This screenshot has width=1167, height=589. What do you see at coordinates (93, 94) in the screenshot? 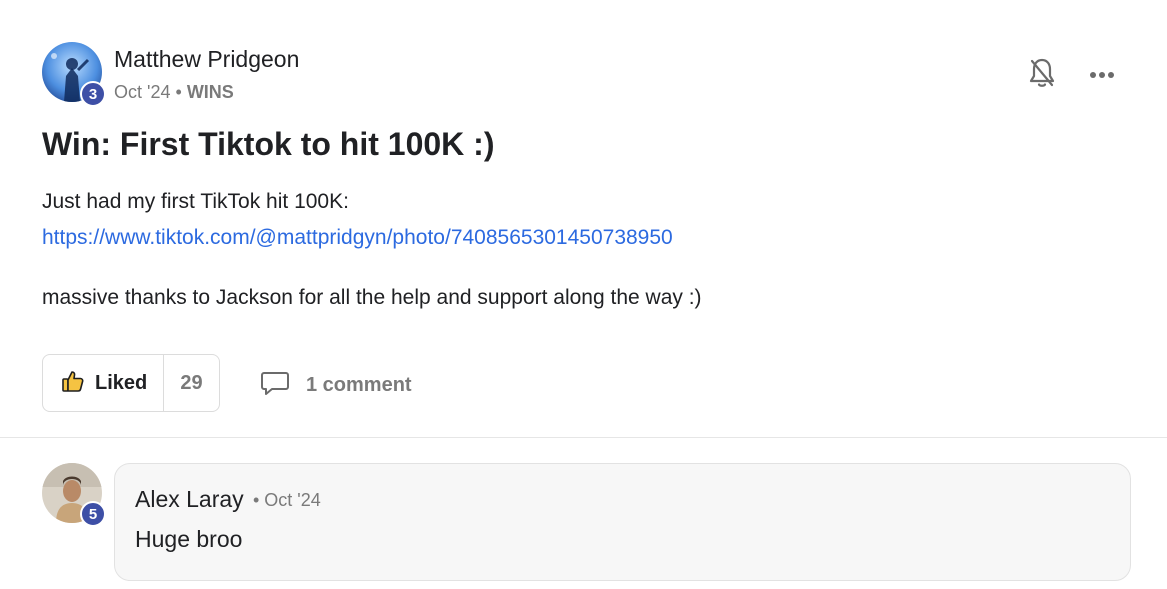
I see `author-level-badge: 3` at bounding box center [93, 94].